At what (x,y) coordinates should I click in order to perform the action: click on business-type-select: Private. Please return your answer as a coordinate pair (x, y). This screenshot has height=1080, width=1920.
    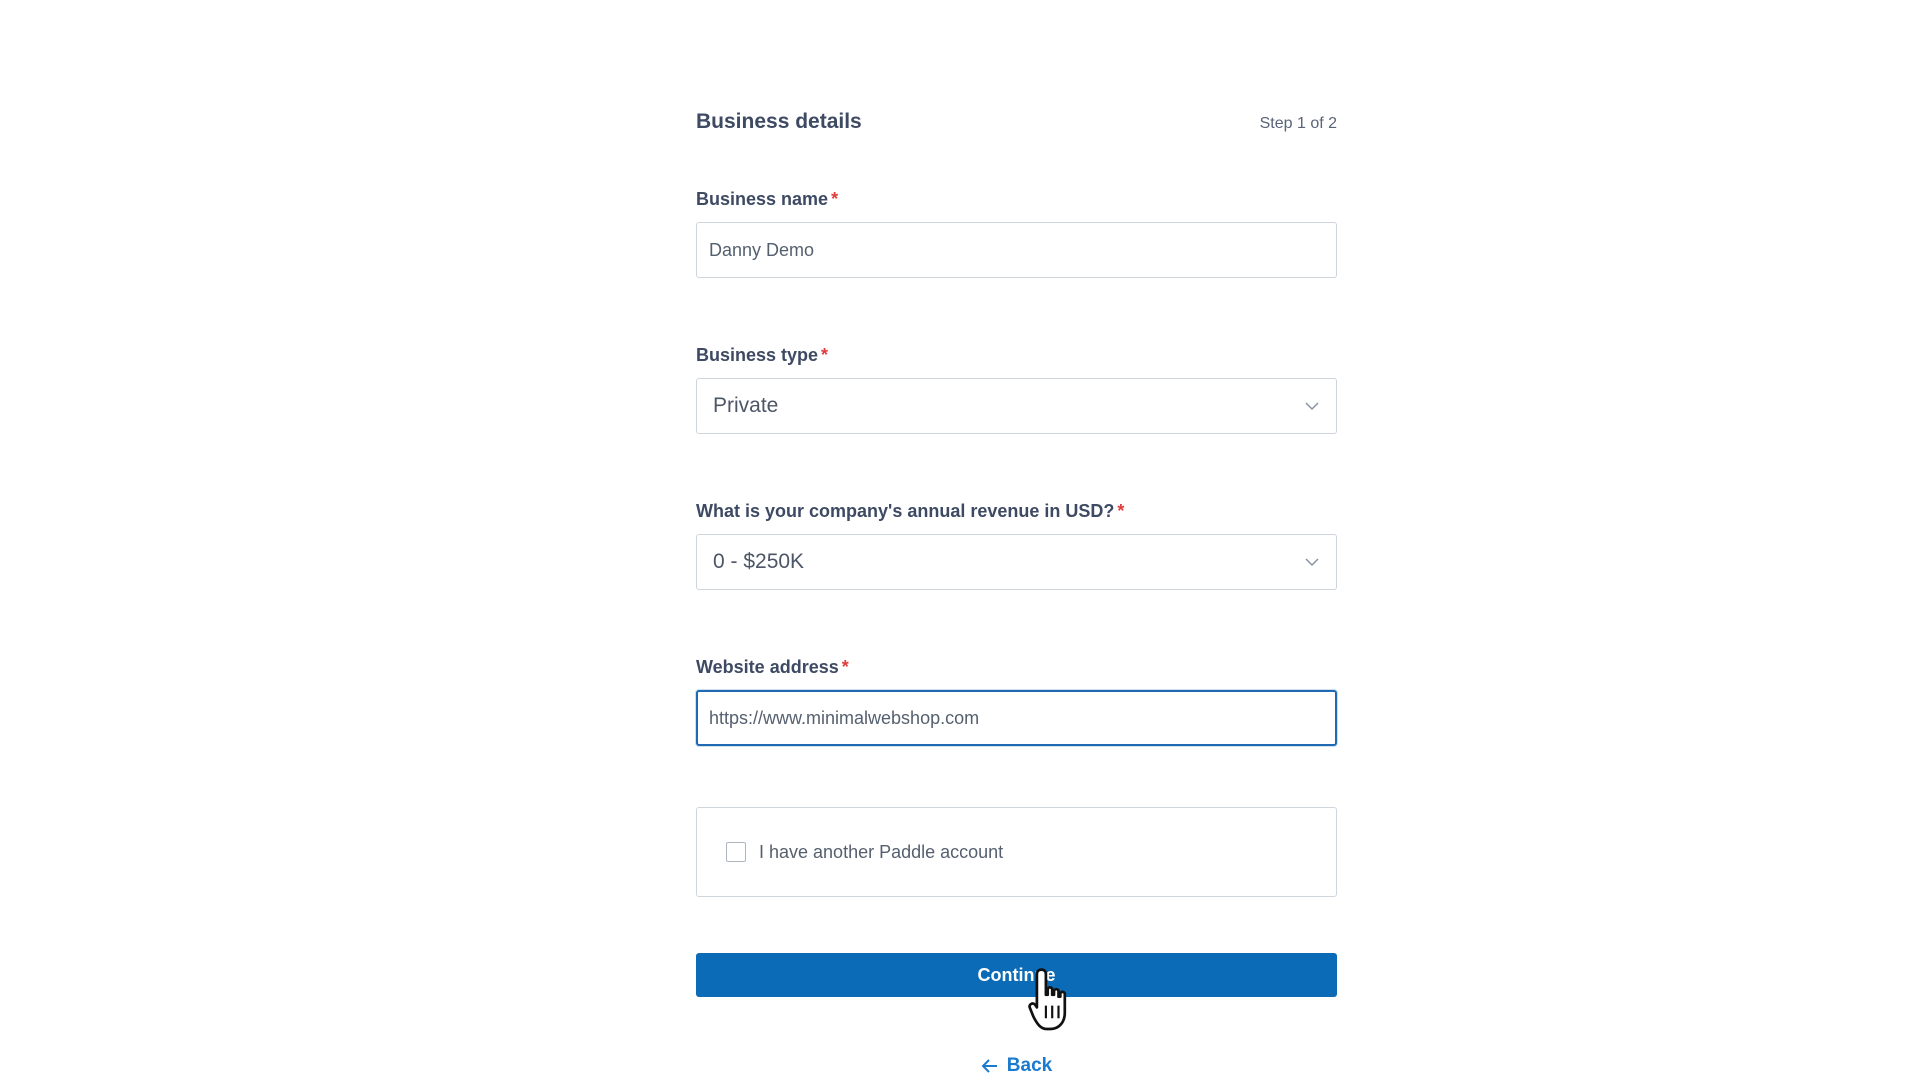
    Looking at the image, I should click on (1016, 406).